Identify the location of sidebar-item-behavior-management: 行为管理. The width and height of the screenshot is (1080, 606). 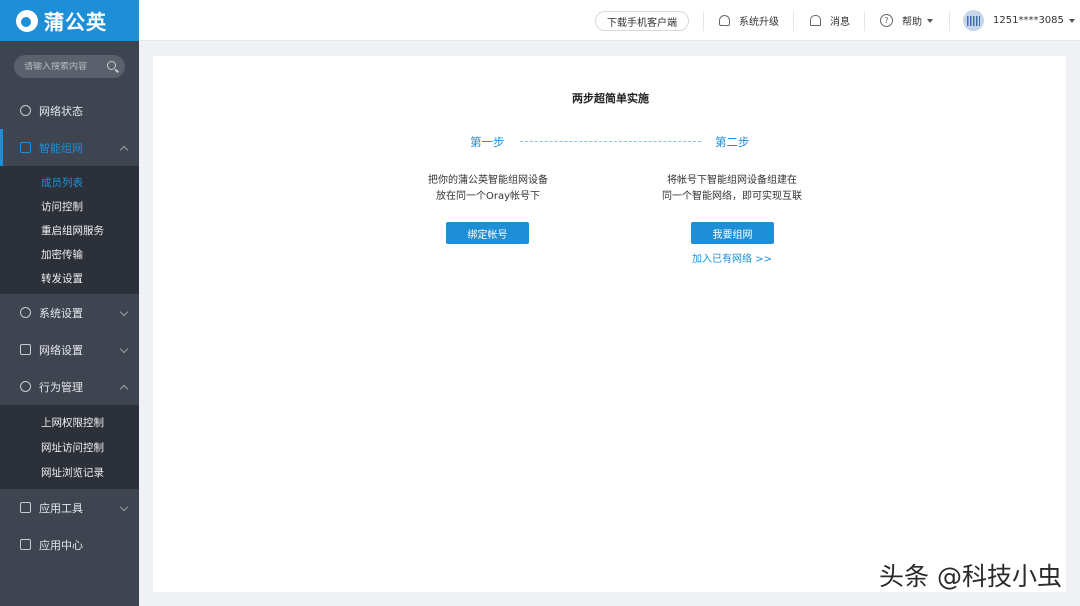
(69, 386).